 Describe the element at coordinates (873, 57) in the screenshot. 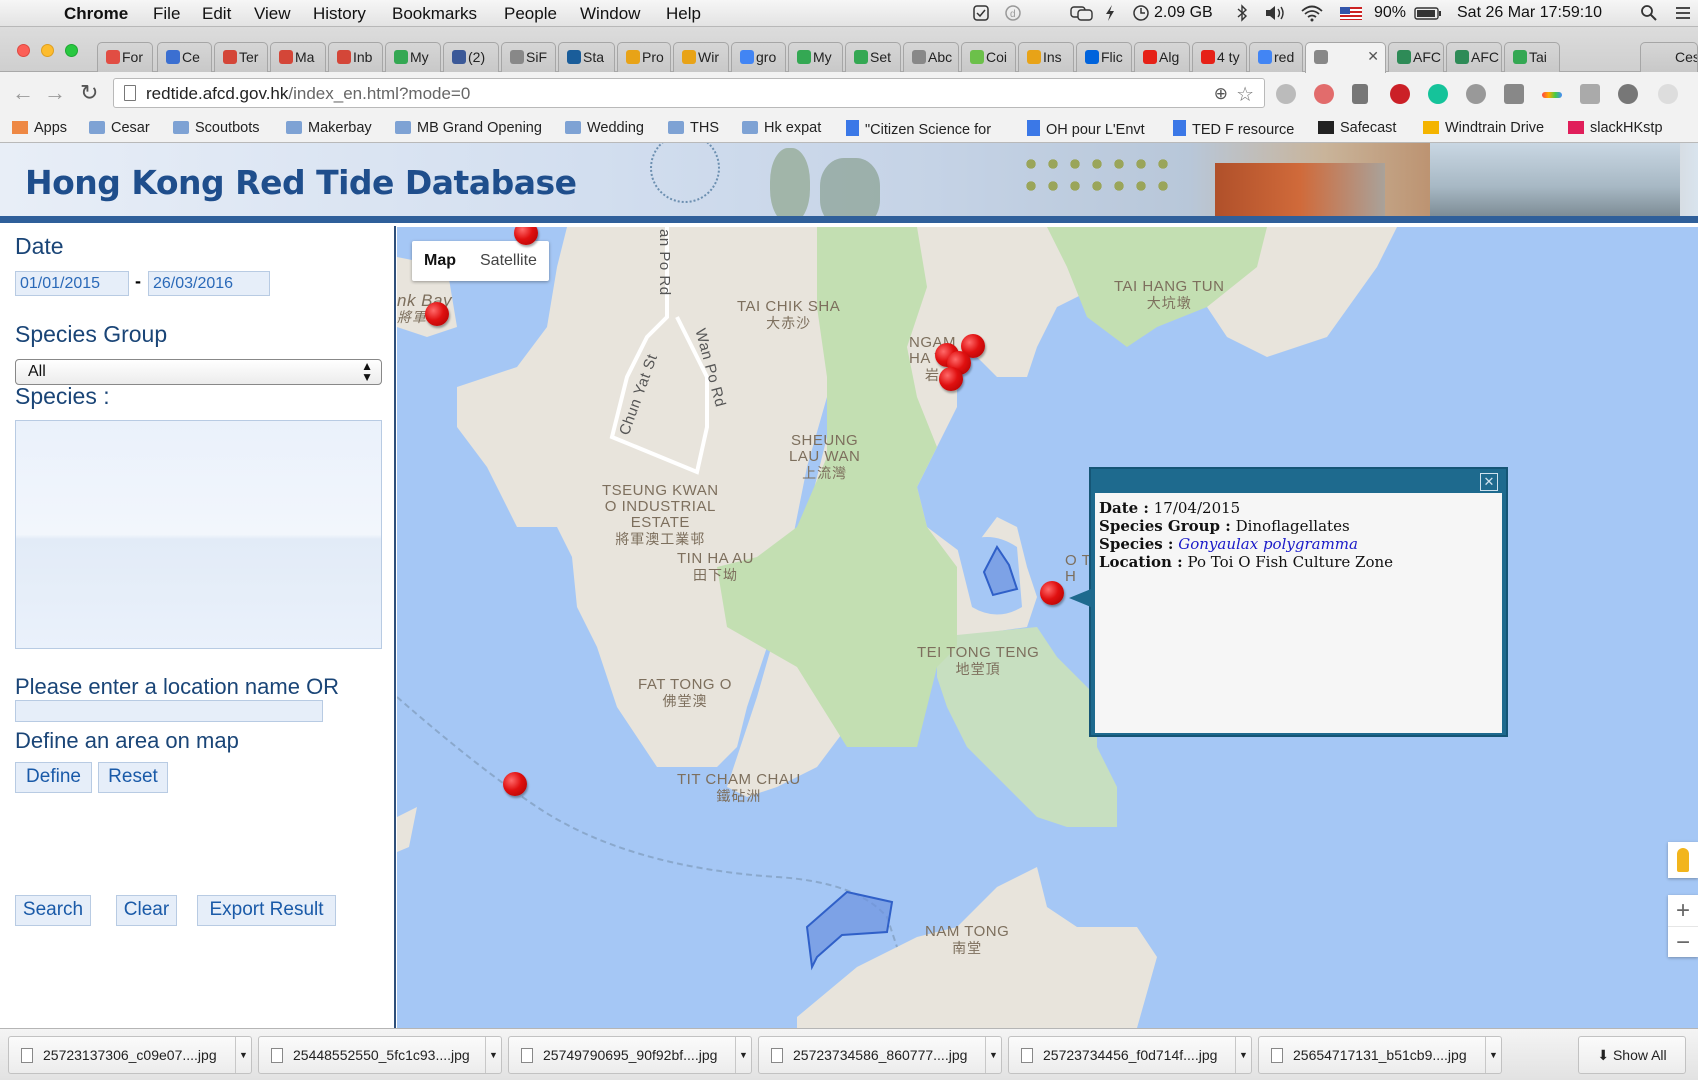

I see `browser-tab: Set` at that location.